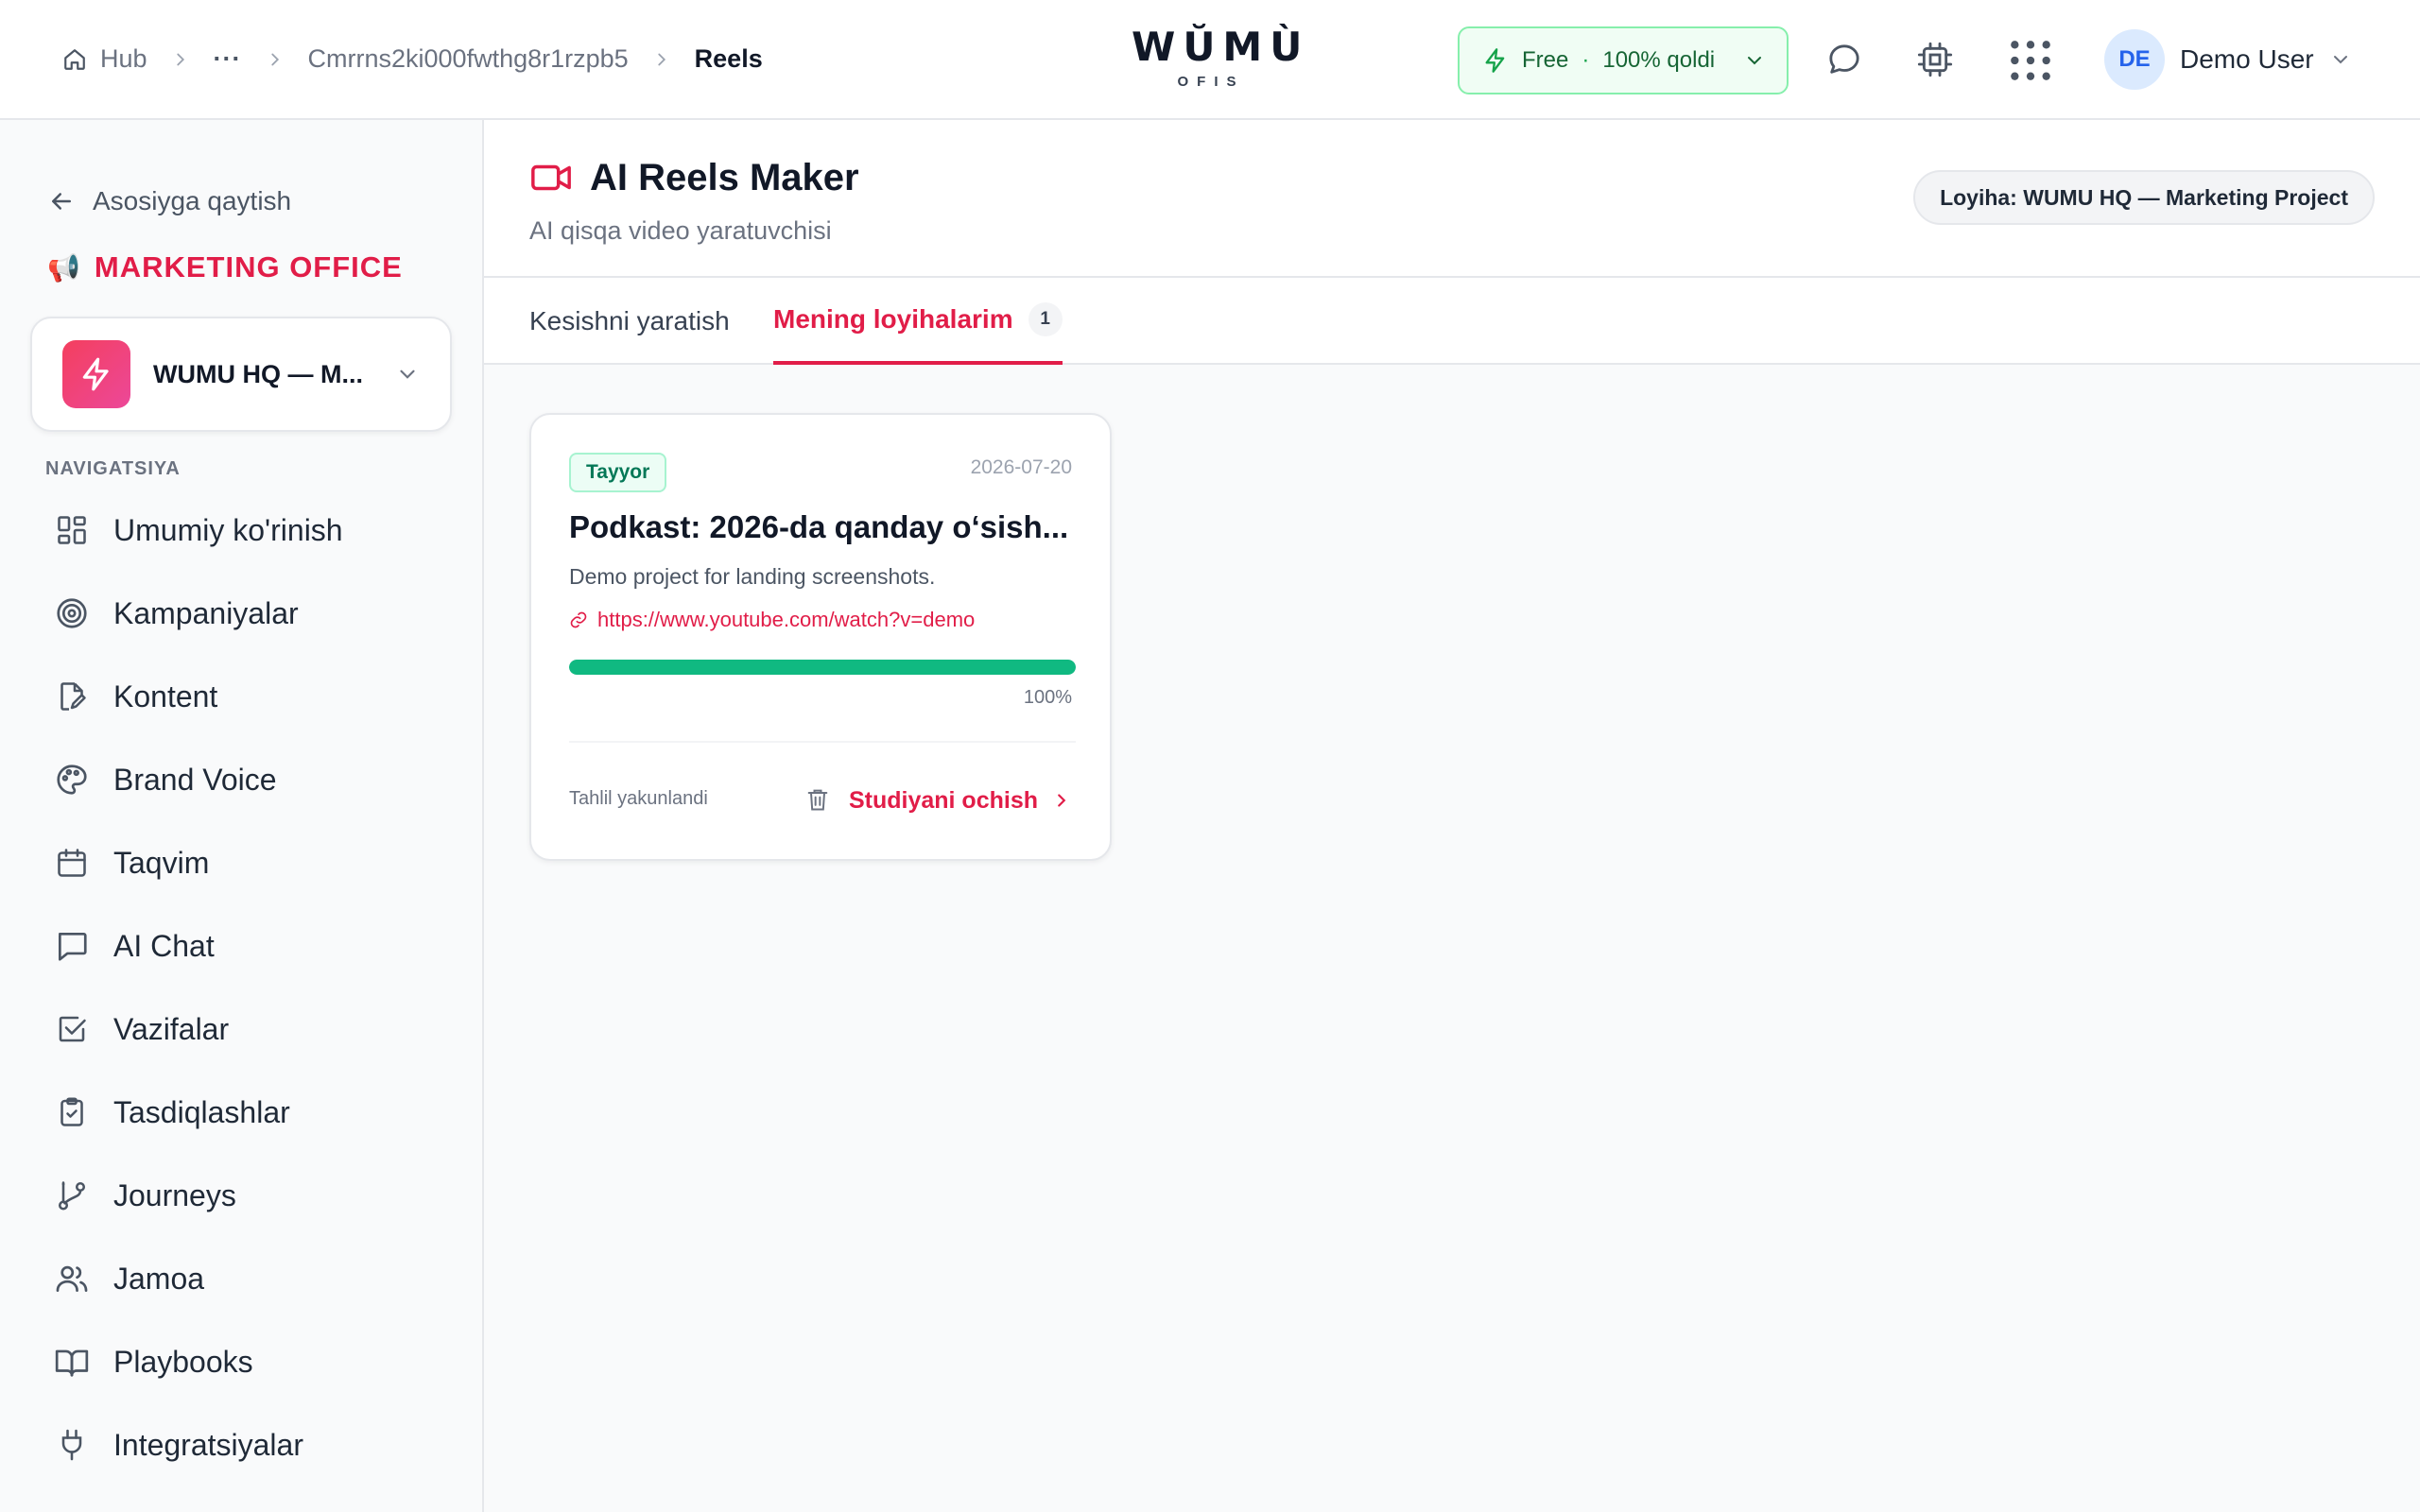 The width and height of the screenshot is (2420, 1512). I want to click on sidebar-item-label: Kampaniyalar, so click(206, 612).